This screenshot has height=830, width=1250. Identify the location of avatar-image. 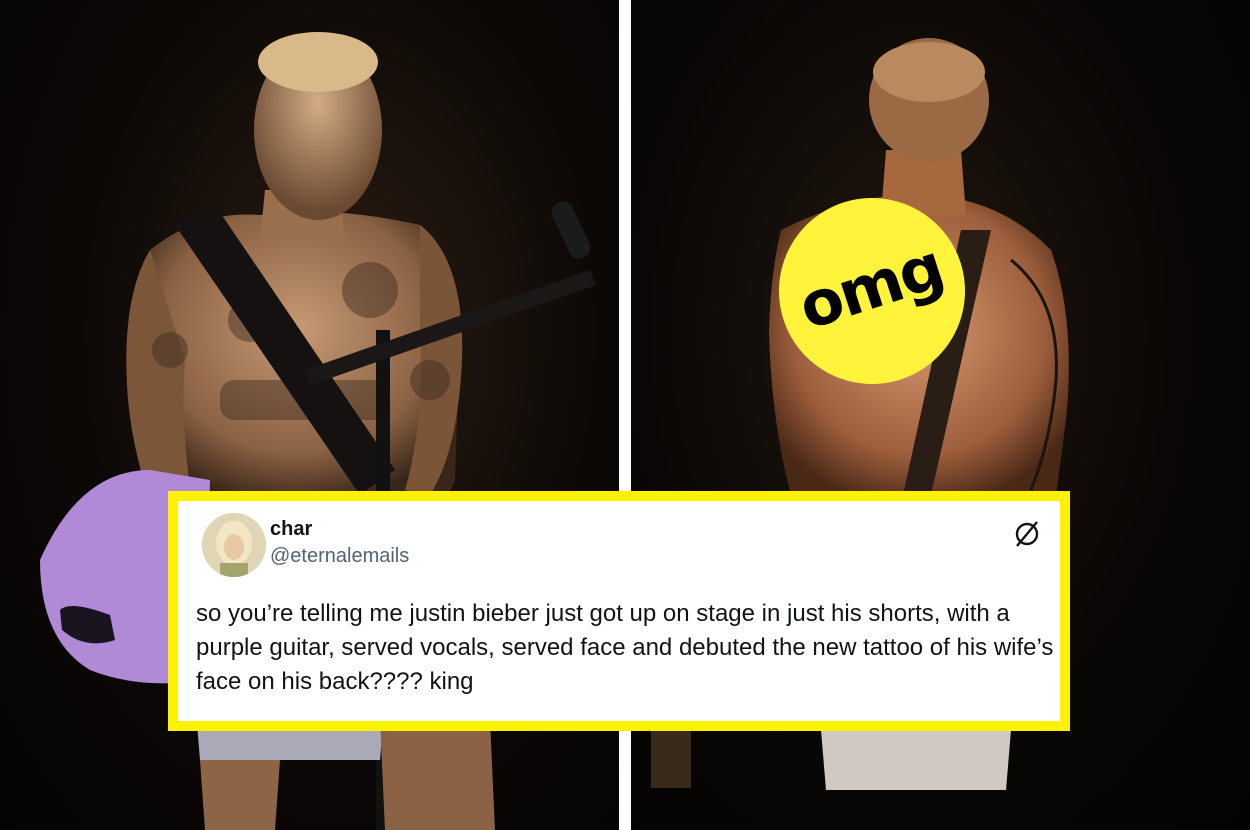
(234, 545).